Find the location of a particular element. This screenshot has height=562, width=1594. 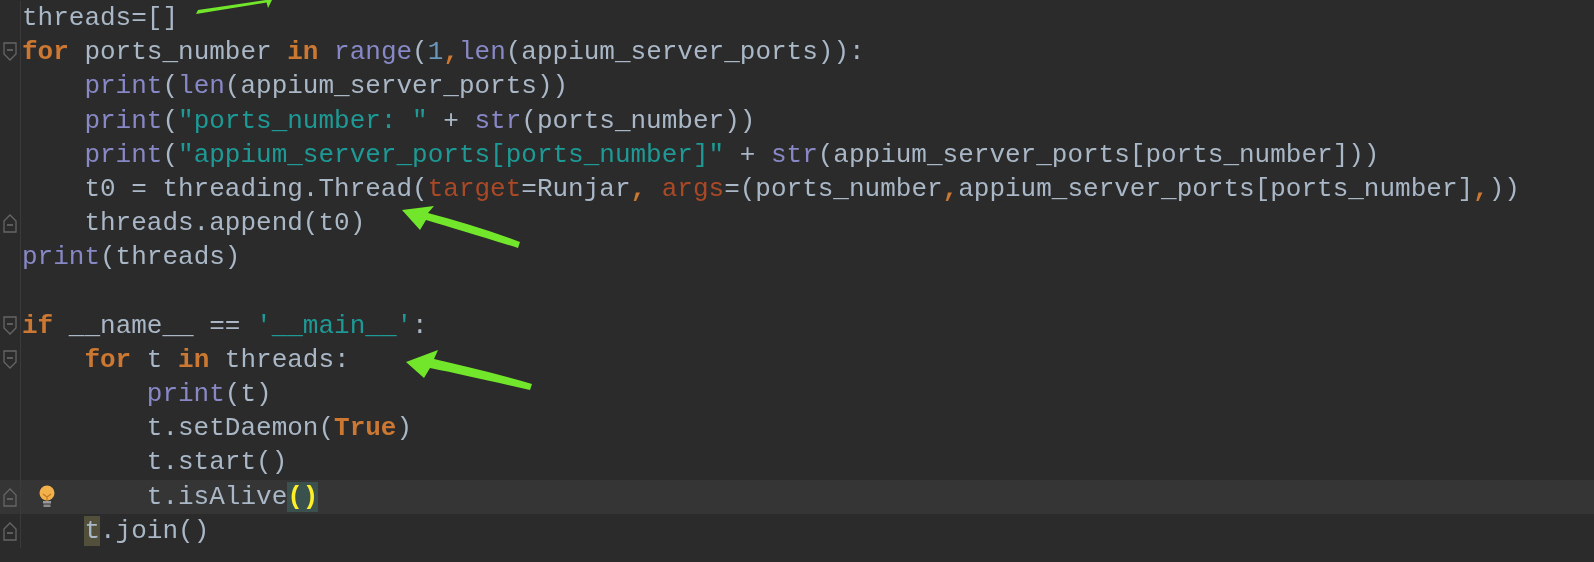

code-line: threads=[] is located at coordinates (100, 18).